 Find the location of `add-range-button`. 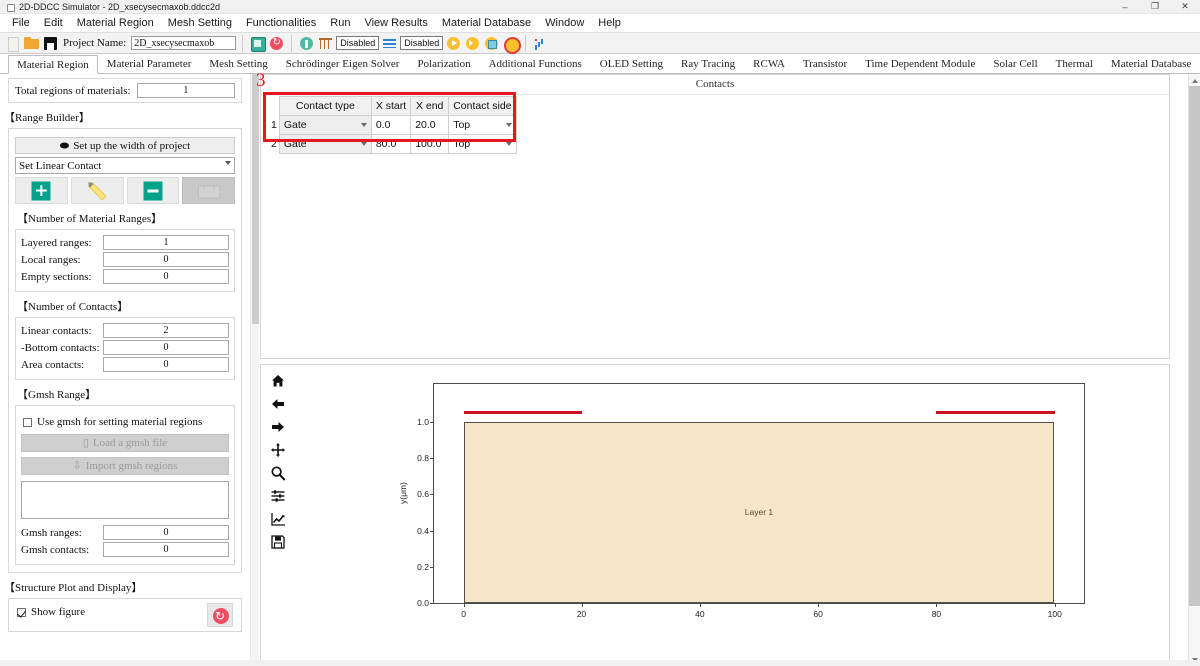

add-range-button is located at coordinates (41, 190).